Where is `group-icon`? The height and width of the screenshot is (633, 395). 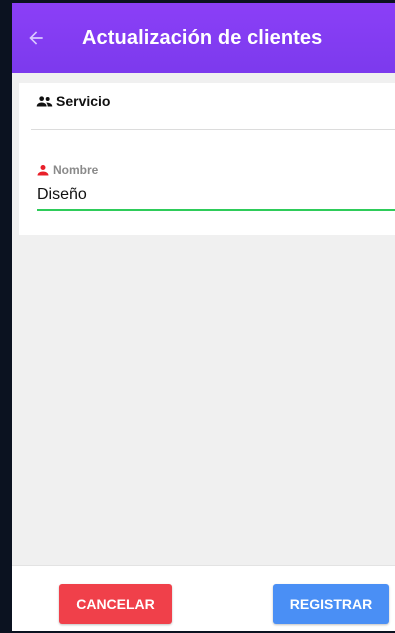 group-icon is located at coordinates (44, 100).